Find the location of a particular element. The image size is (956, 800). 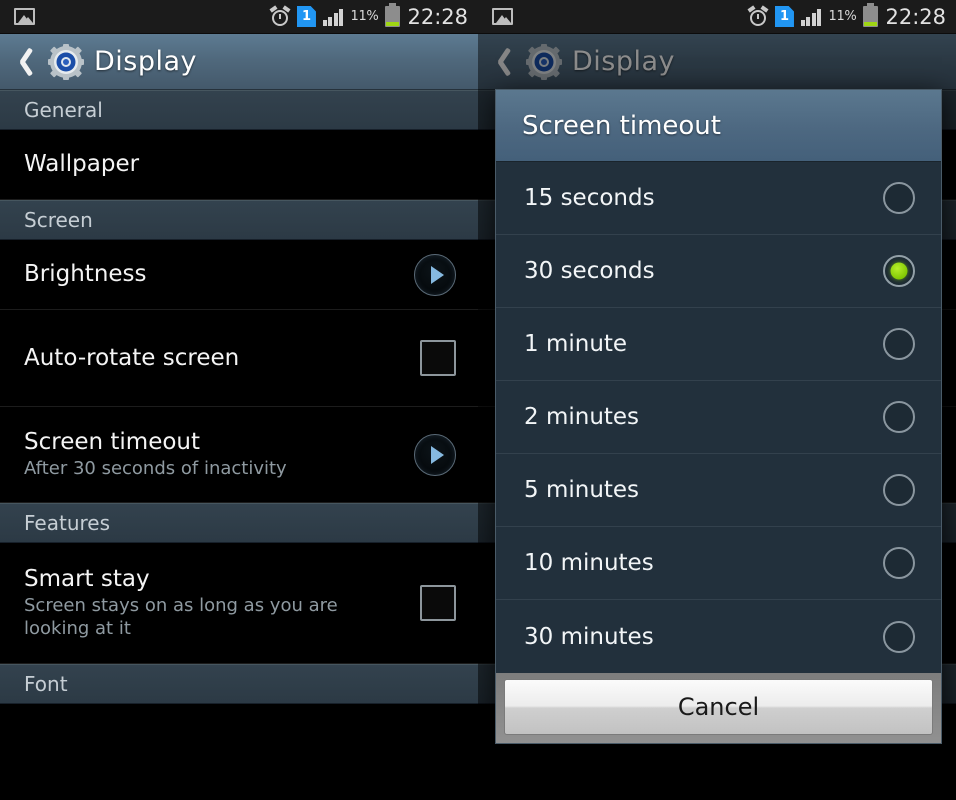

list-item-title: Auto-rotate screen is located at coordinates (132, 357).